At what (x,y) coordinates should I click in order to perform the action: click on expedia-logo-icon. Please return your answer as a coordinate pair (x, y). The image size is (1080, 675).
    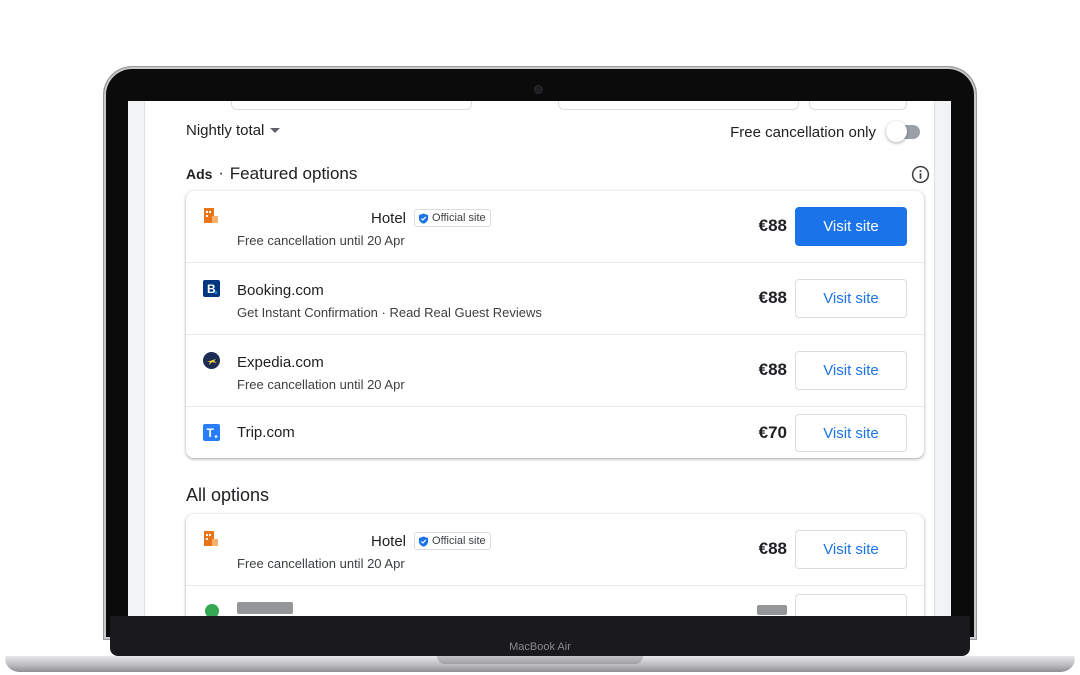
    Looking at the image, I should click on (211, 360).